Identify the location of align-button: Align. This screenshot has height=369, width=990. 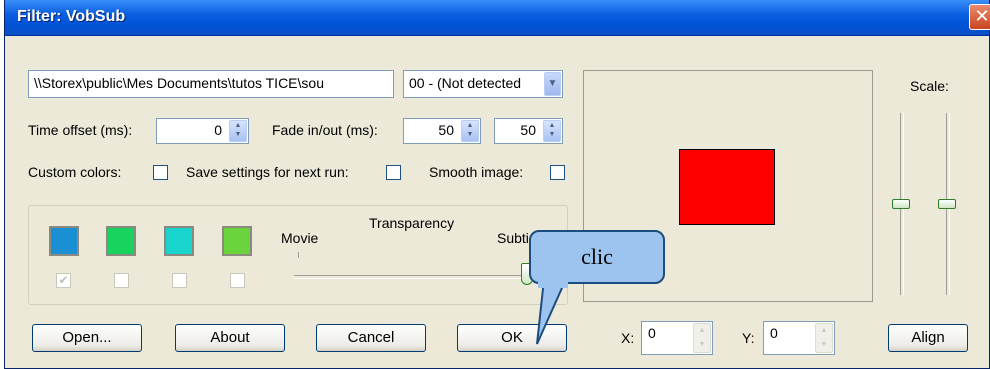
(928, 338).